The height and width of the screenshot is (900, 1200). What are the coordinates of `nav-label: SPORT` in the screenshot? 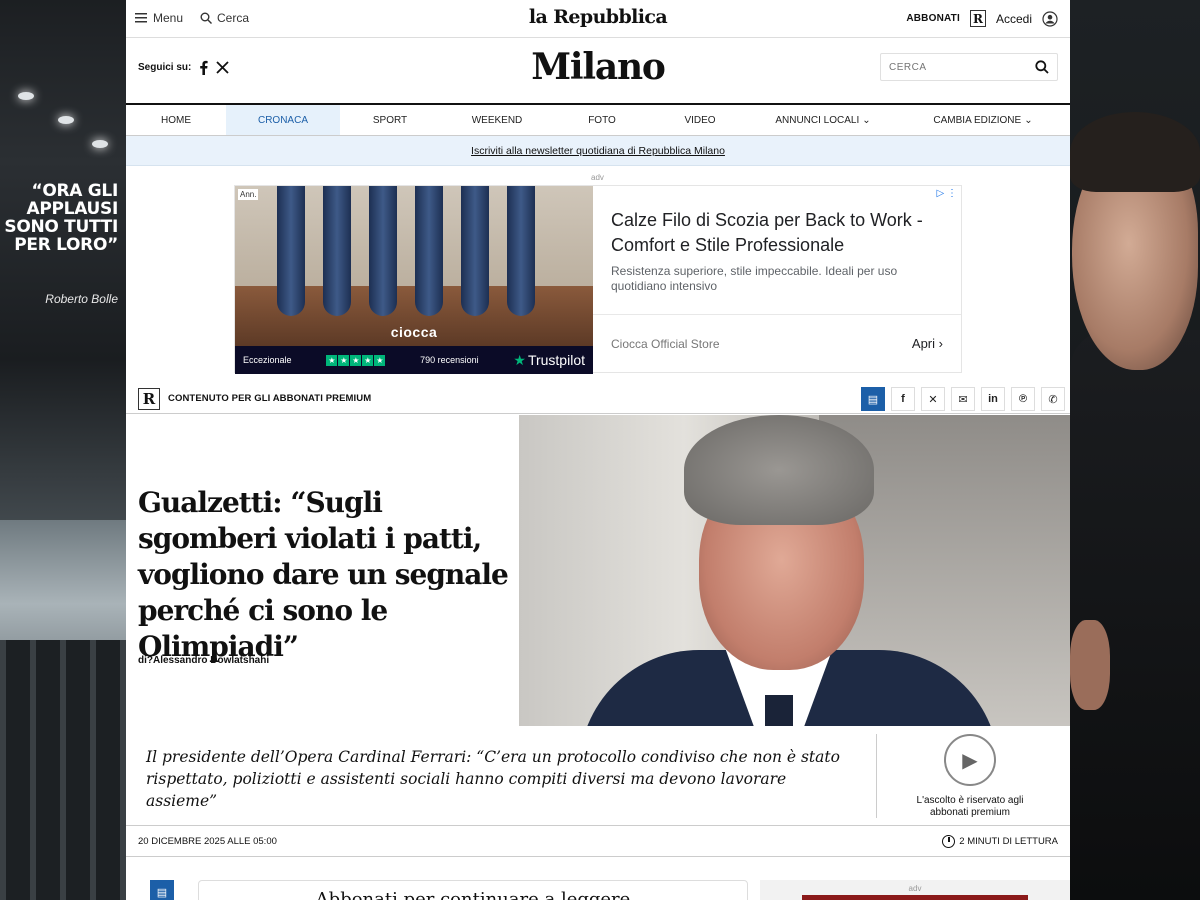 It's located at (390, 120).